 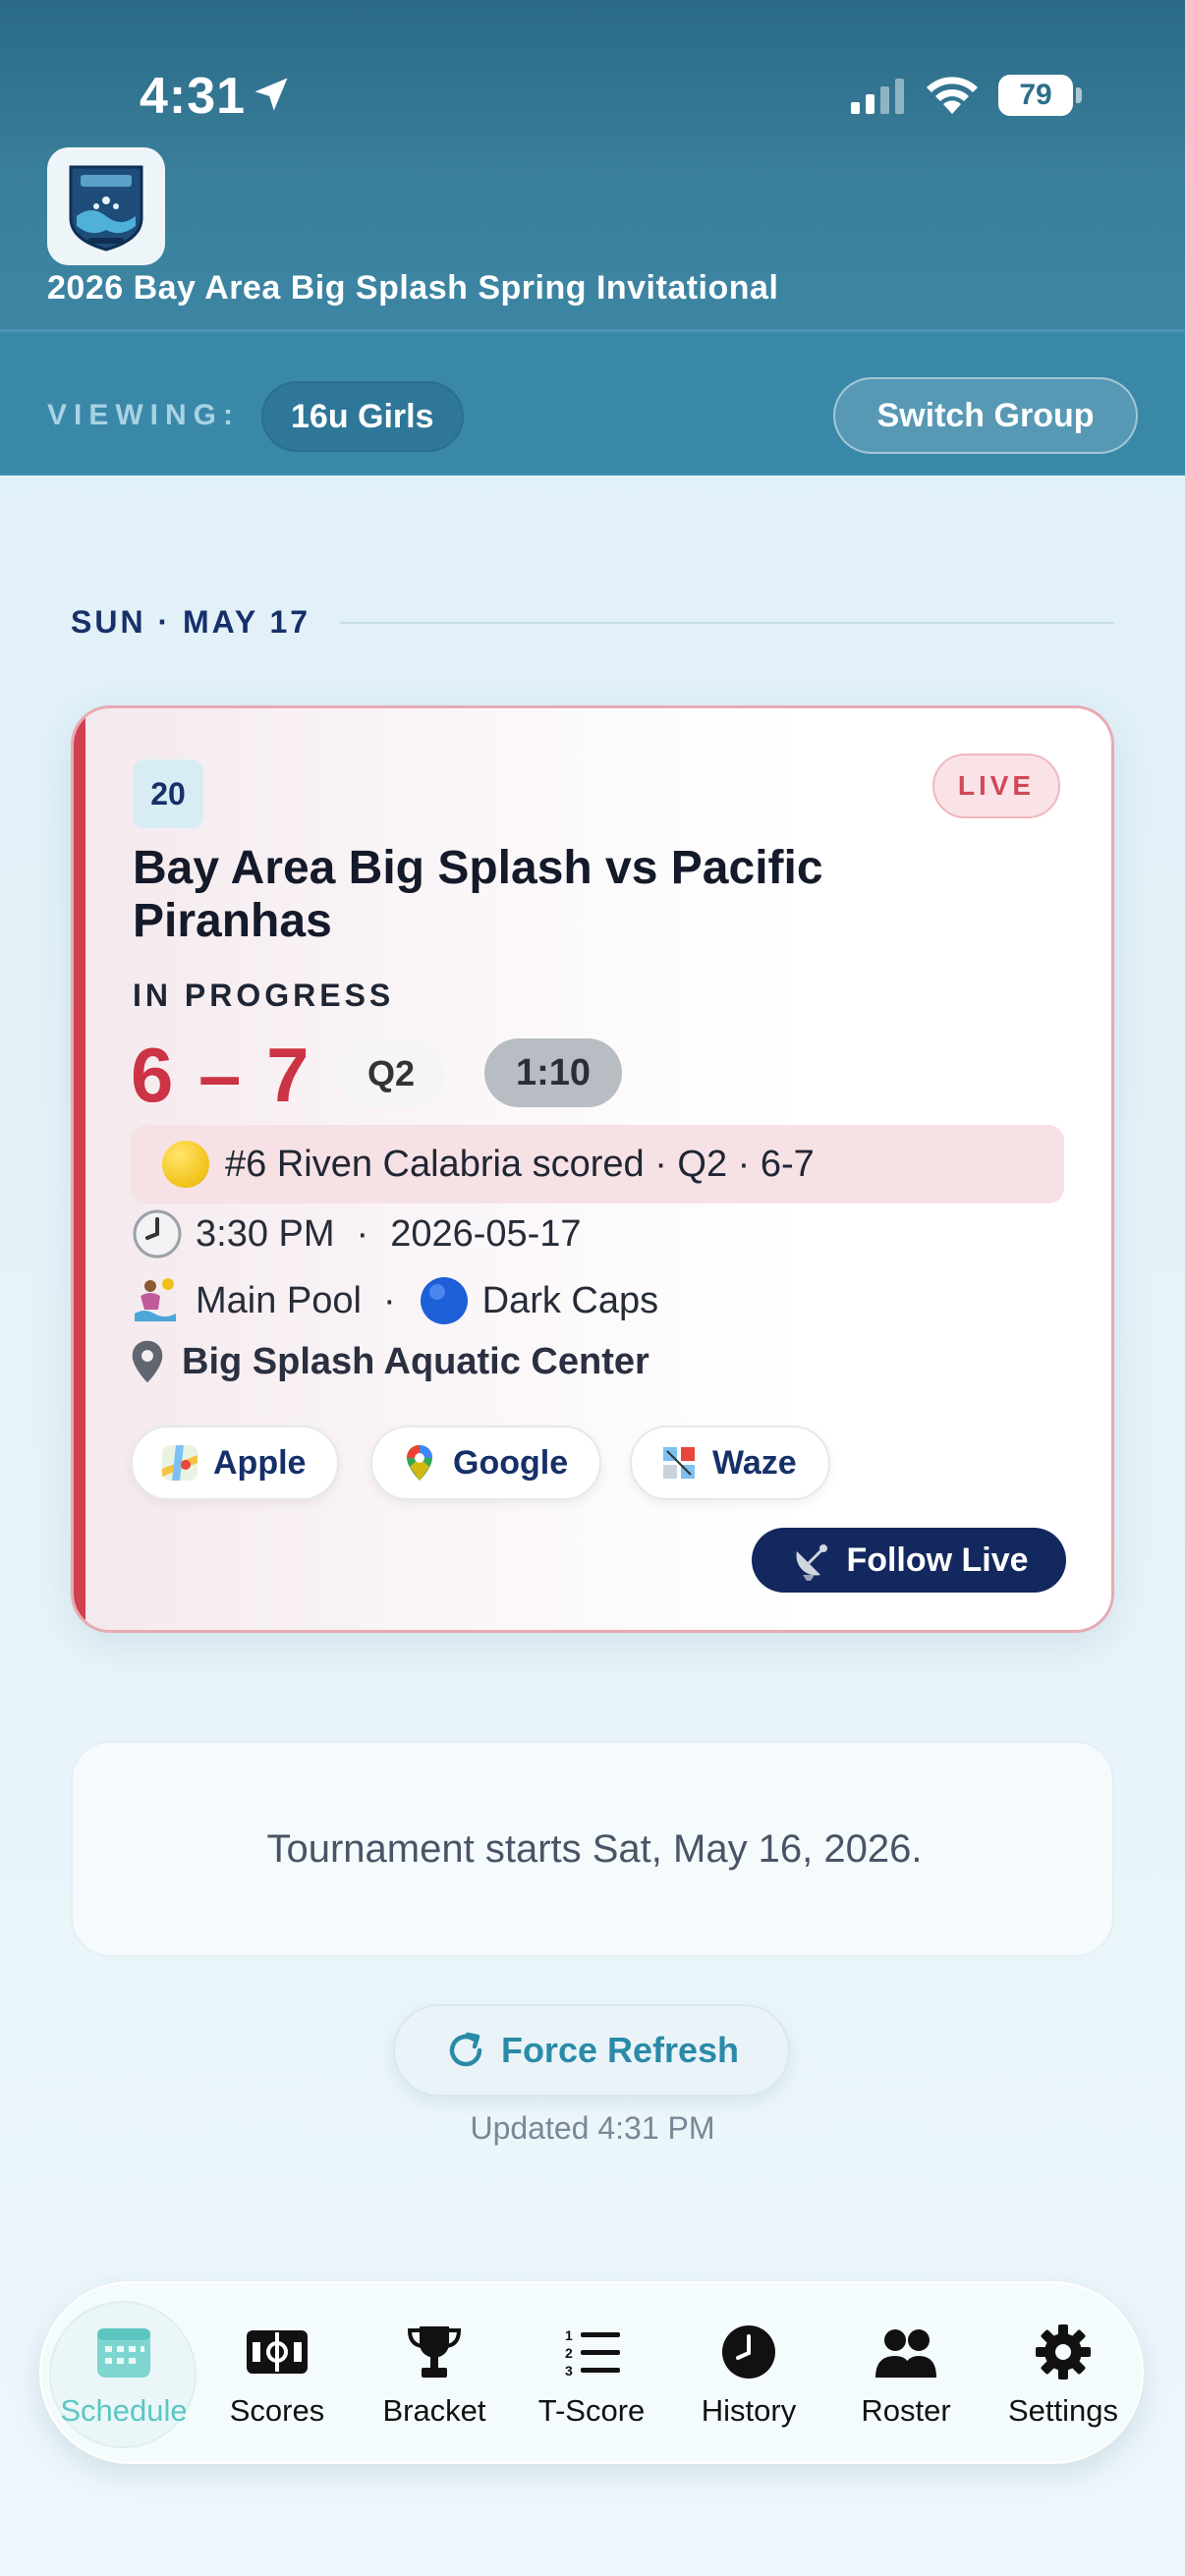 I want to click on apple-maps-icon, so click(x=180, y=1463).